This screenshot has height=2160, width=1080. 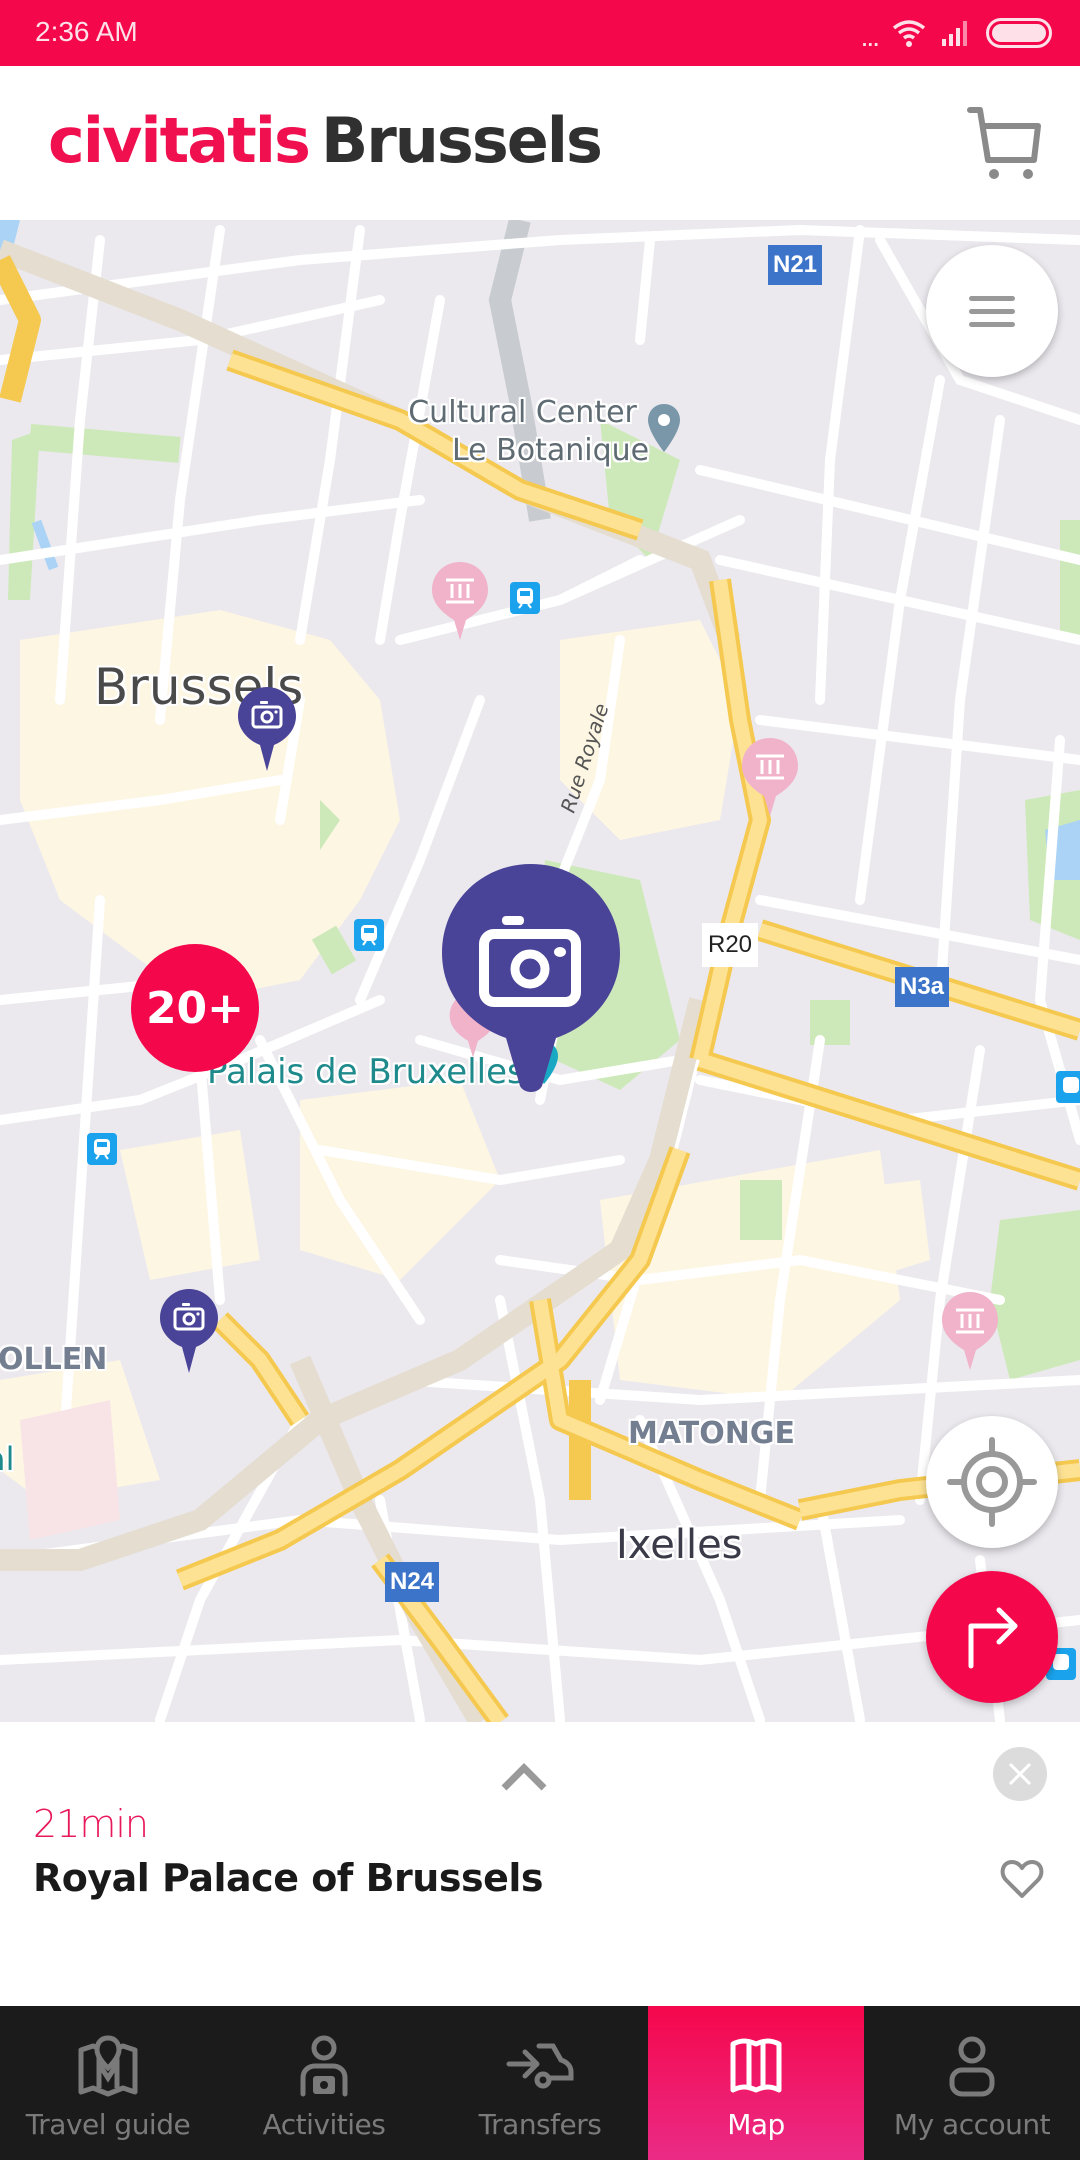 I want to click on marker-cluster: 20+, so click(x=195, y=1008).